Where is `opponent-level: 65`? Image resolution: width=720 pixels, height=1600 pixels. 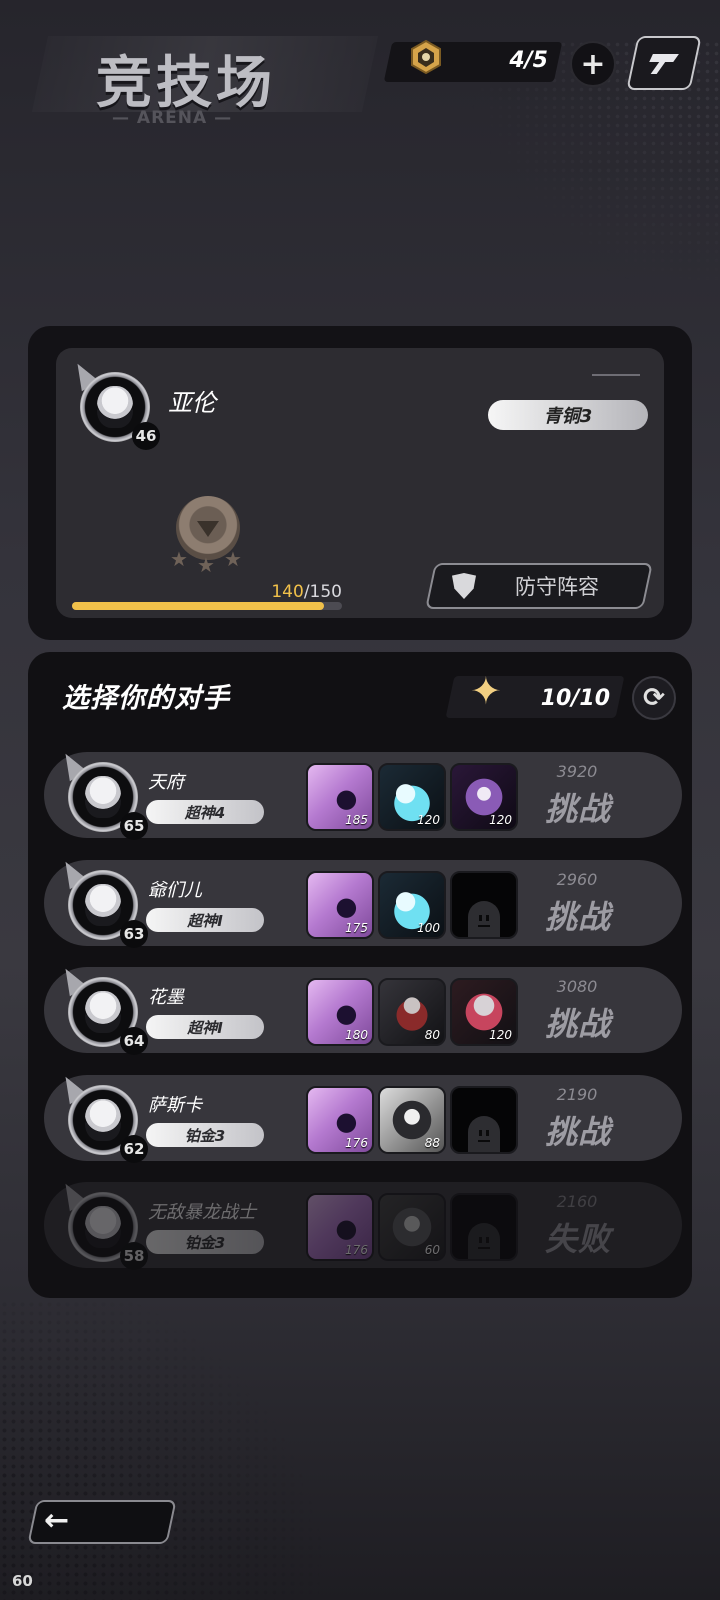 opponent-level: 65 is located at coordinates (134, 826).